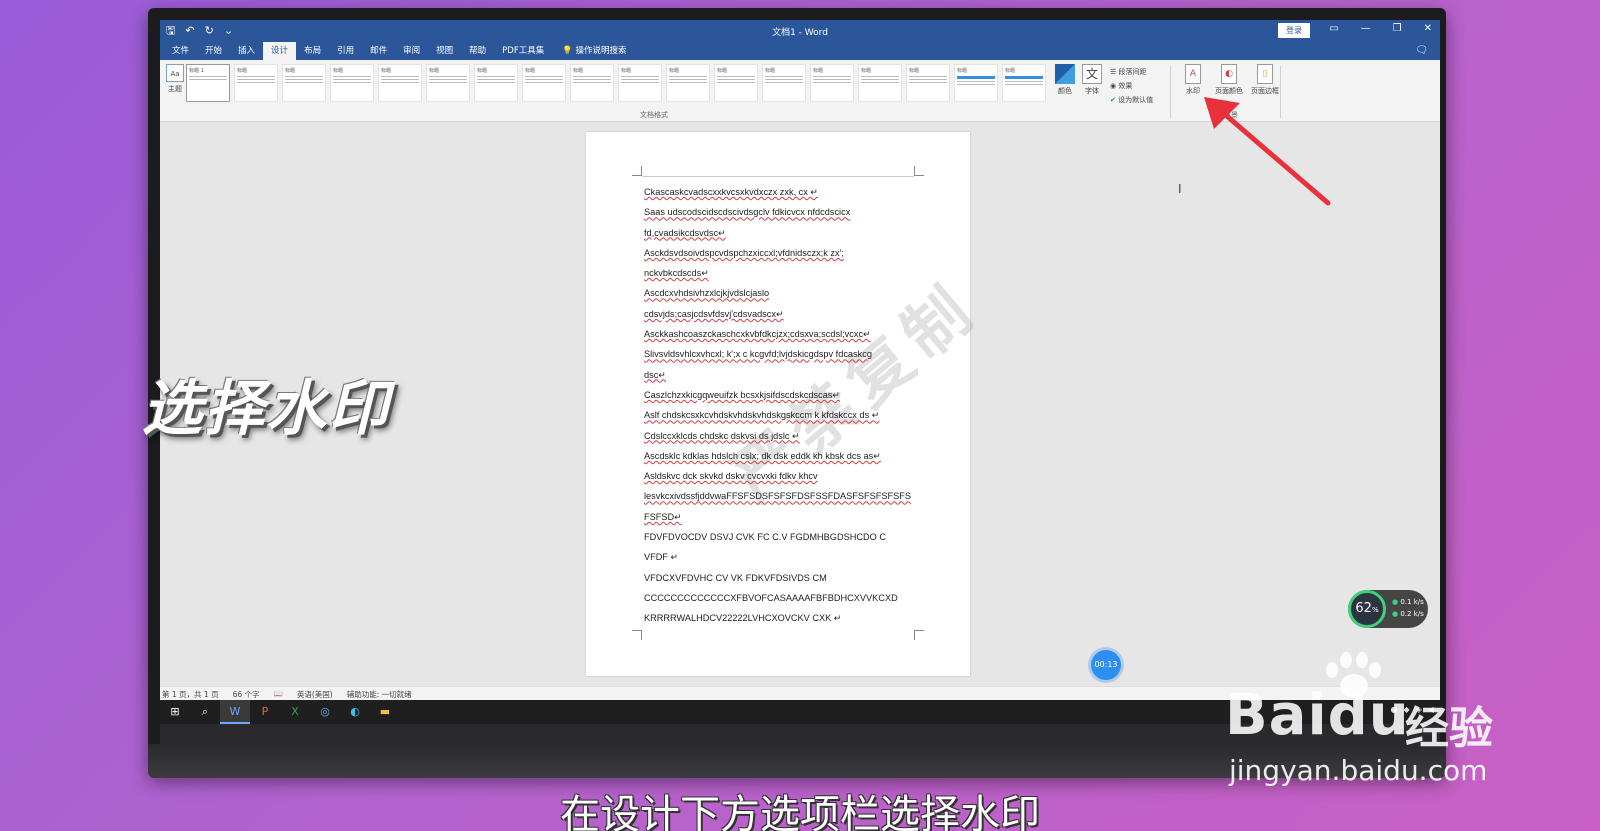  Describe the element at coordinates (278, 694) in the screenshot. I see `proofing-icon: 📖` at that location.